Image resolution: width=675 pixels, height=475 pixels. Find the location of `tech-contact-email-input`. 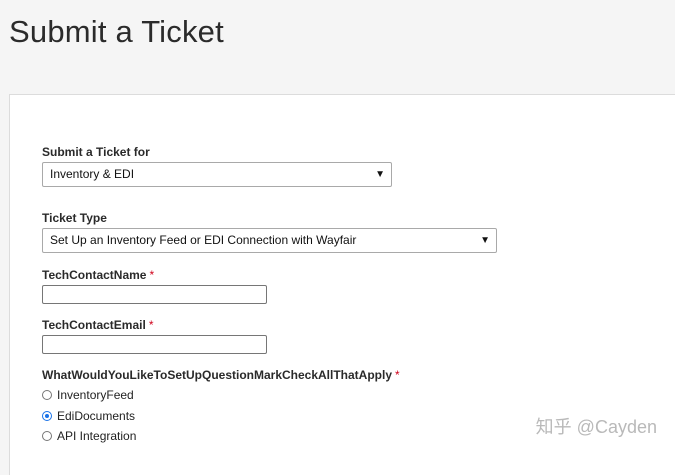

tech-contact-email-input is located at coordinates (154, 344).